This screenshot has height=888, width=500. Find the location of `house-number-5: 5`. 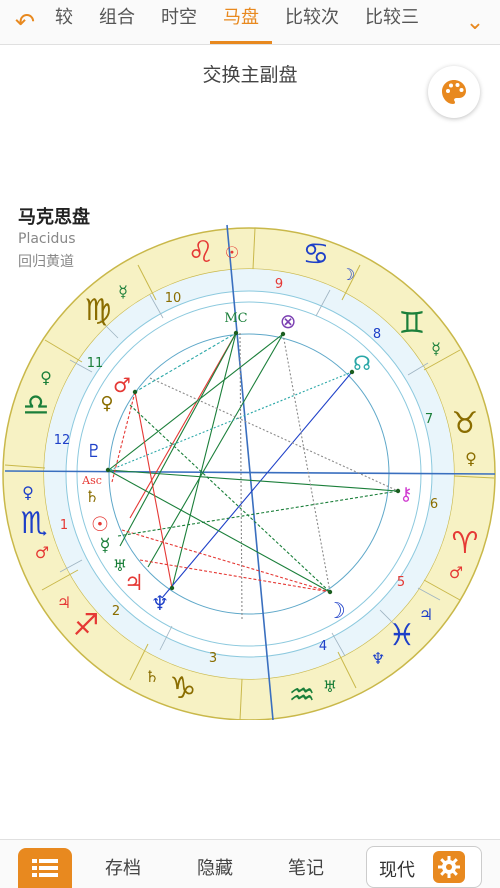

house-number-5: 5 is located at coordinates (401, 582).